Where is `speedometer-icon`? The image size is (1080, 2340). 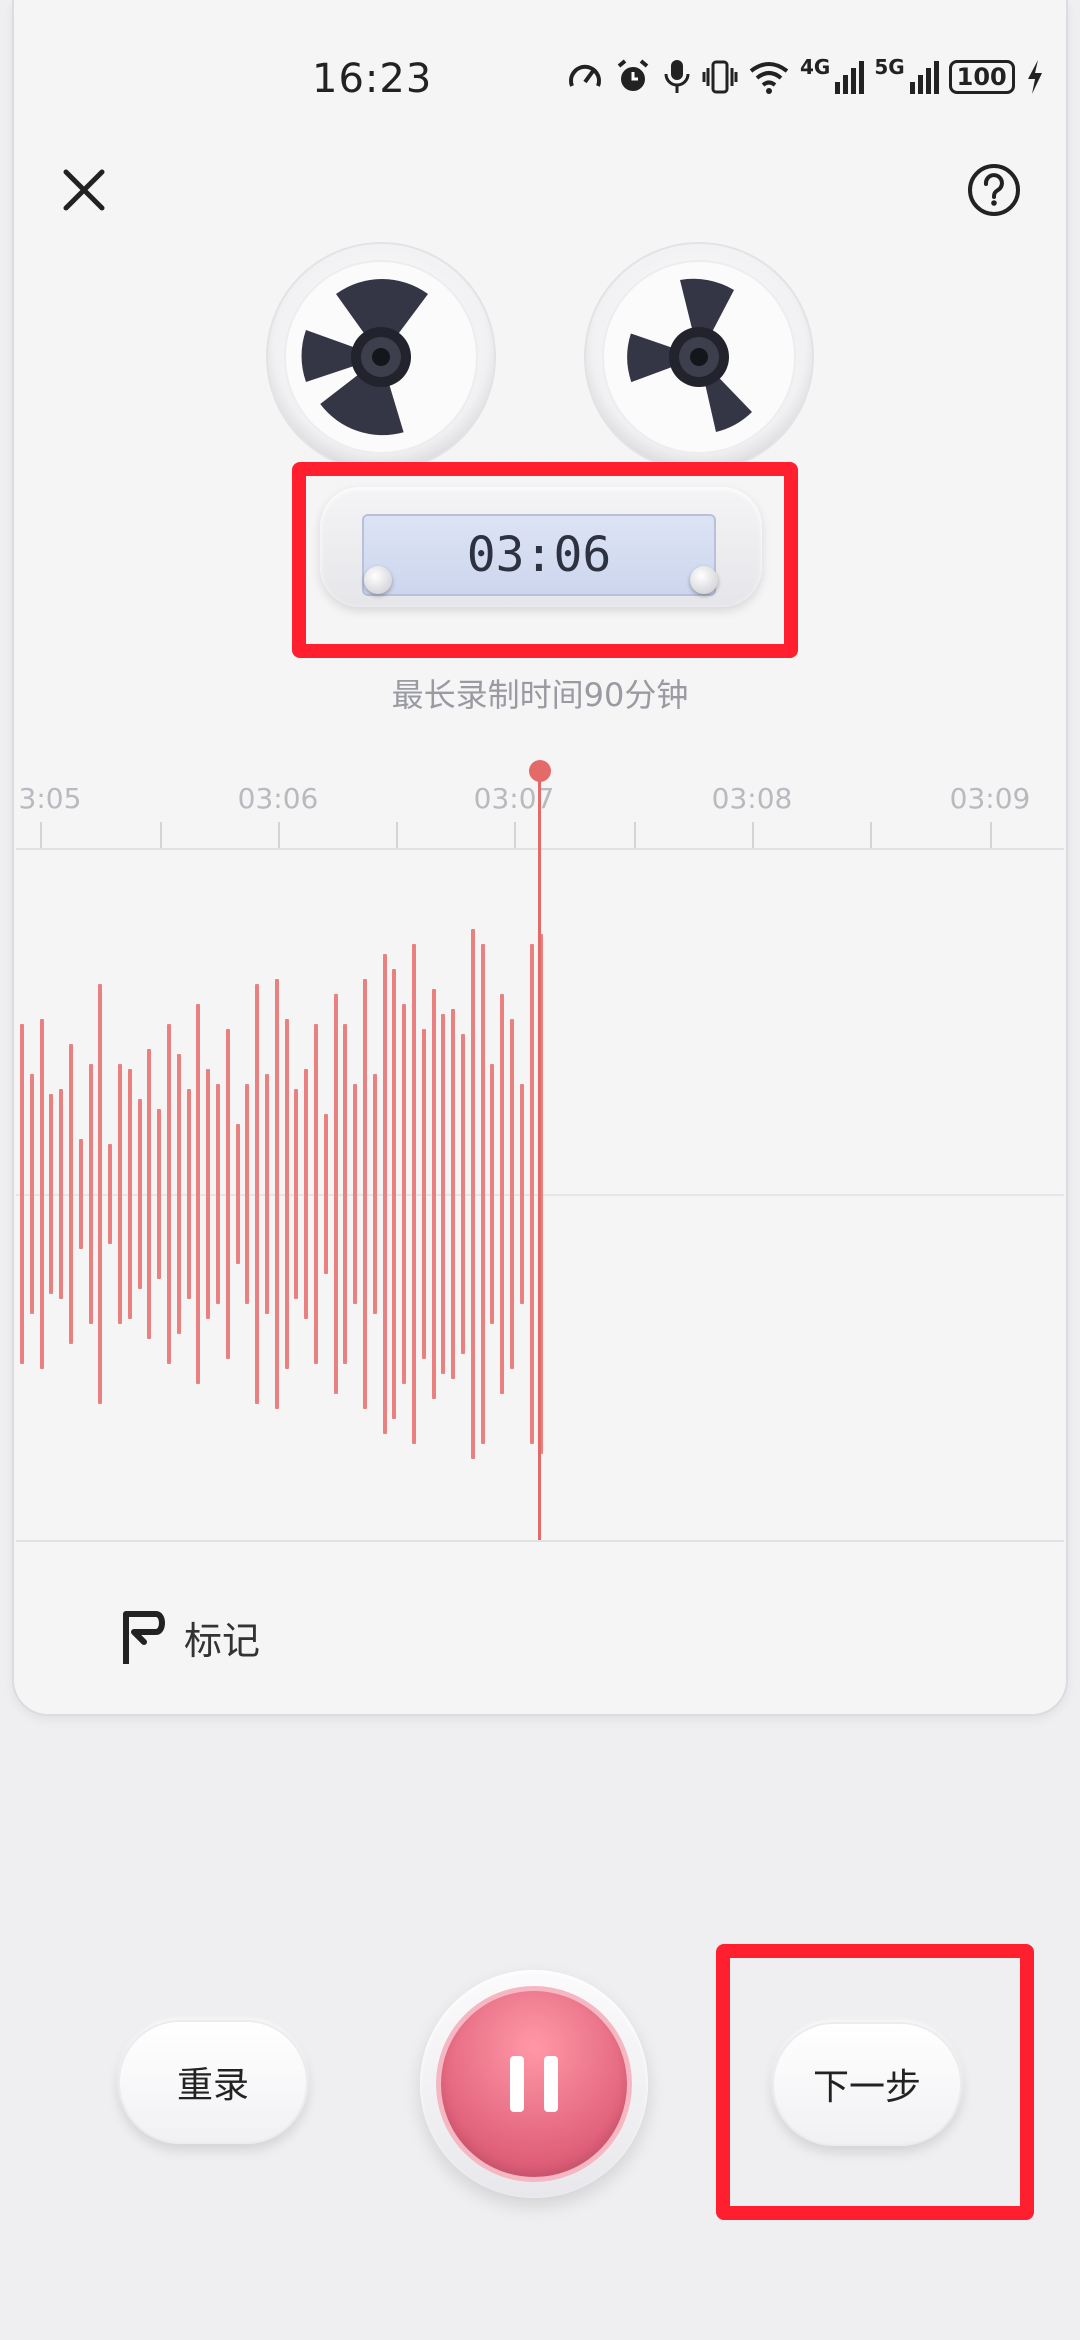 speedometer-icon is located at coordinates (585, 75).